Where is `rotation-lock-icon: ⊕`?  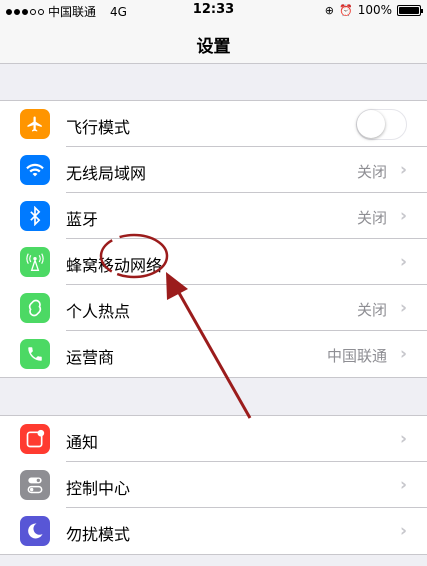
rotation-lock-icon: ⊕ is located at coordinates (329, 10).